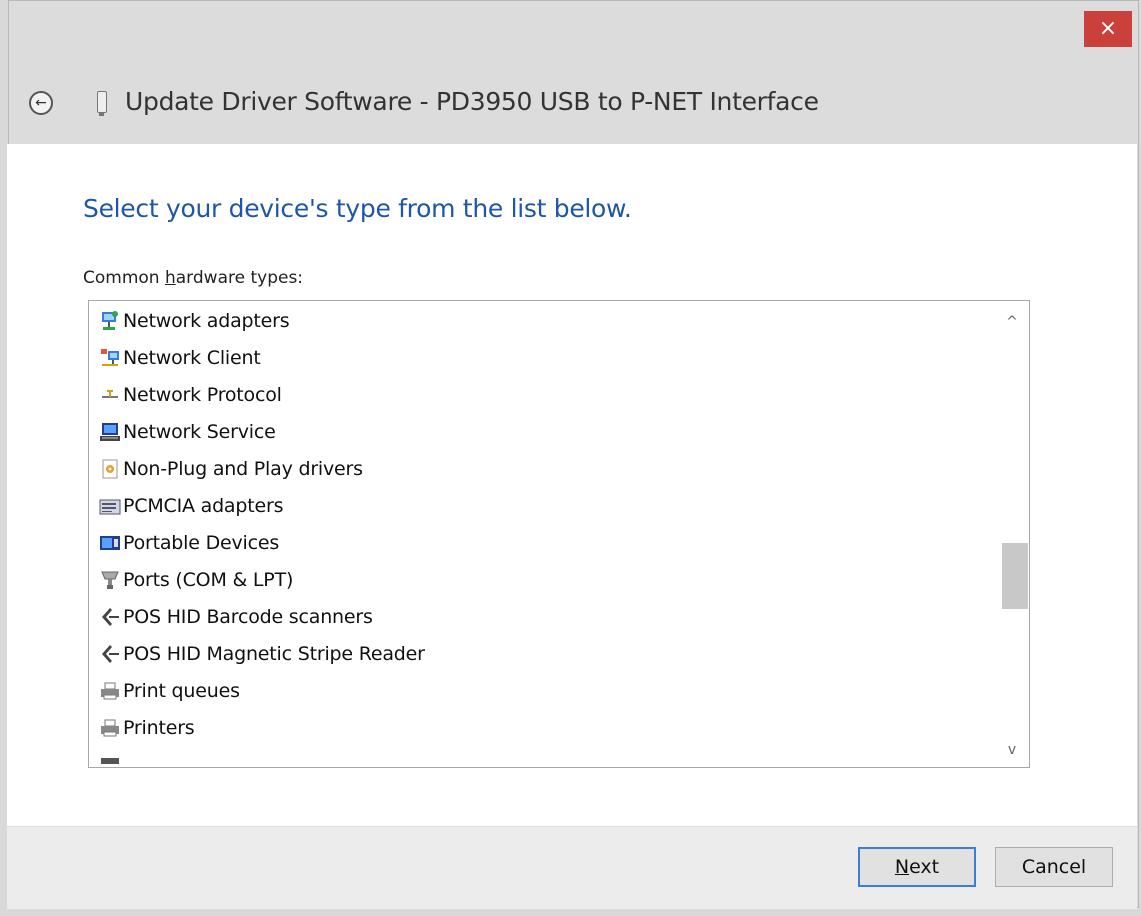  What do you see at coordinates (1012, 750) in the screenshot?
I see `scroll-down-arrow-icon: v` at bounding box center [1012, 750].